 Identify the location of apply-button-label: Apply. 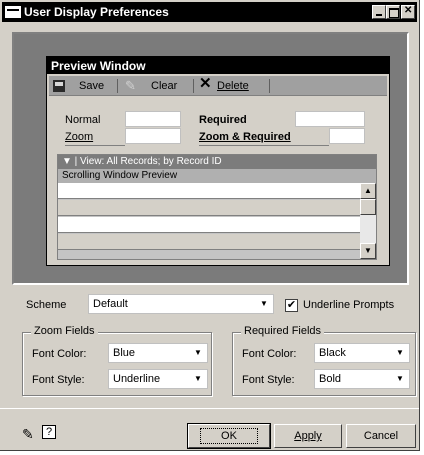
(308, 436).